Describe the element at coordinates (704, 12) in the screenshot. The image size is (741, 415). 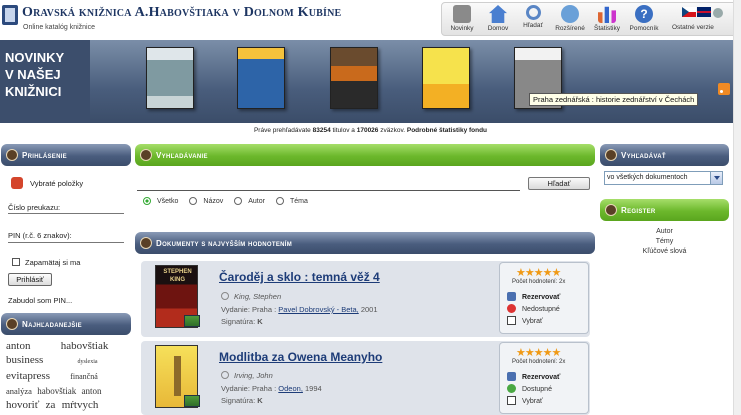
I see `english-flag-icon` at that location.